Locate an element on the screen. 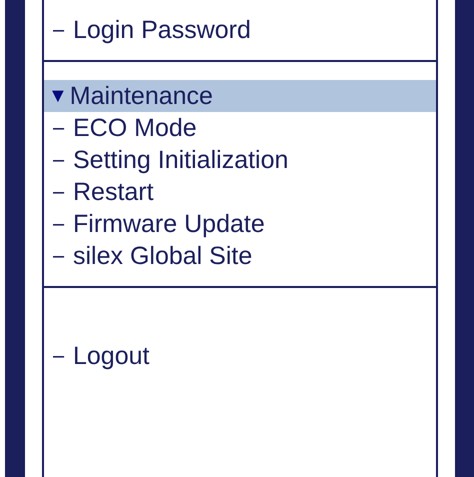  menu-link: ECO Mode is located at coordinates (135, 128).